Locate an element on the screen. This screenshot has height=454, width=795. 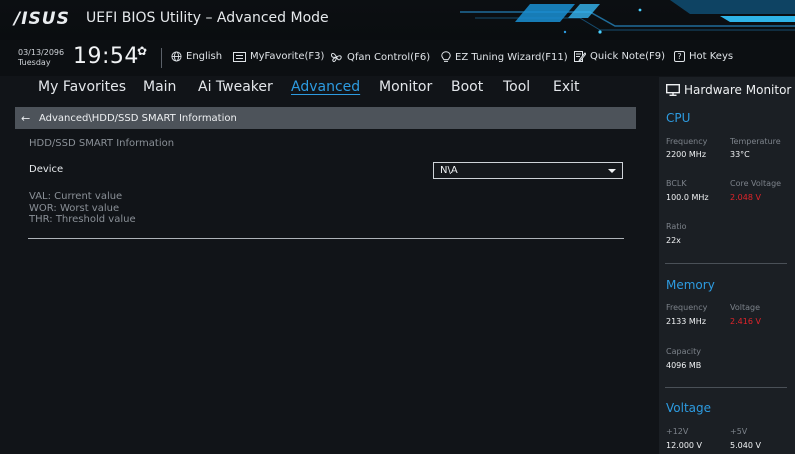
myfavorite-button: MyFavorite(F3) is located at coordinates (278, 56).